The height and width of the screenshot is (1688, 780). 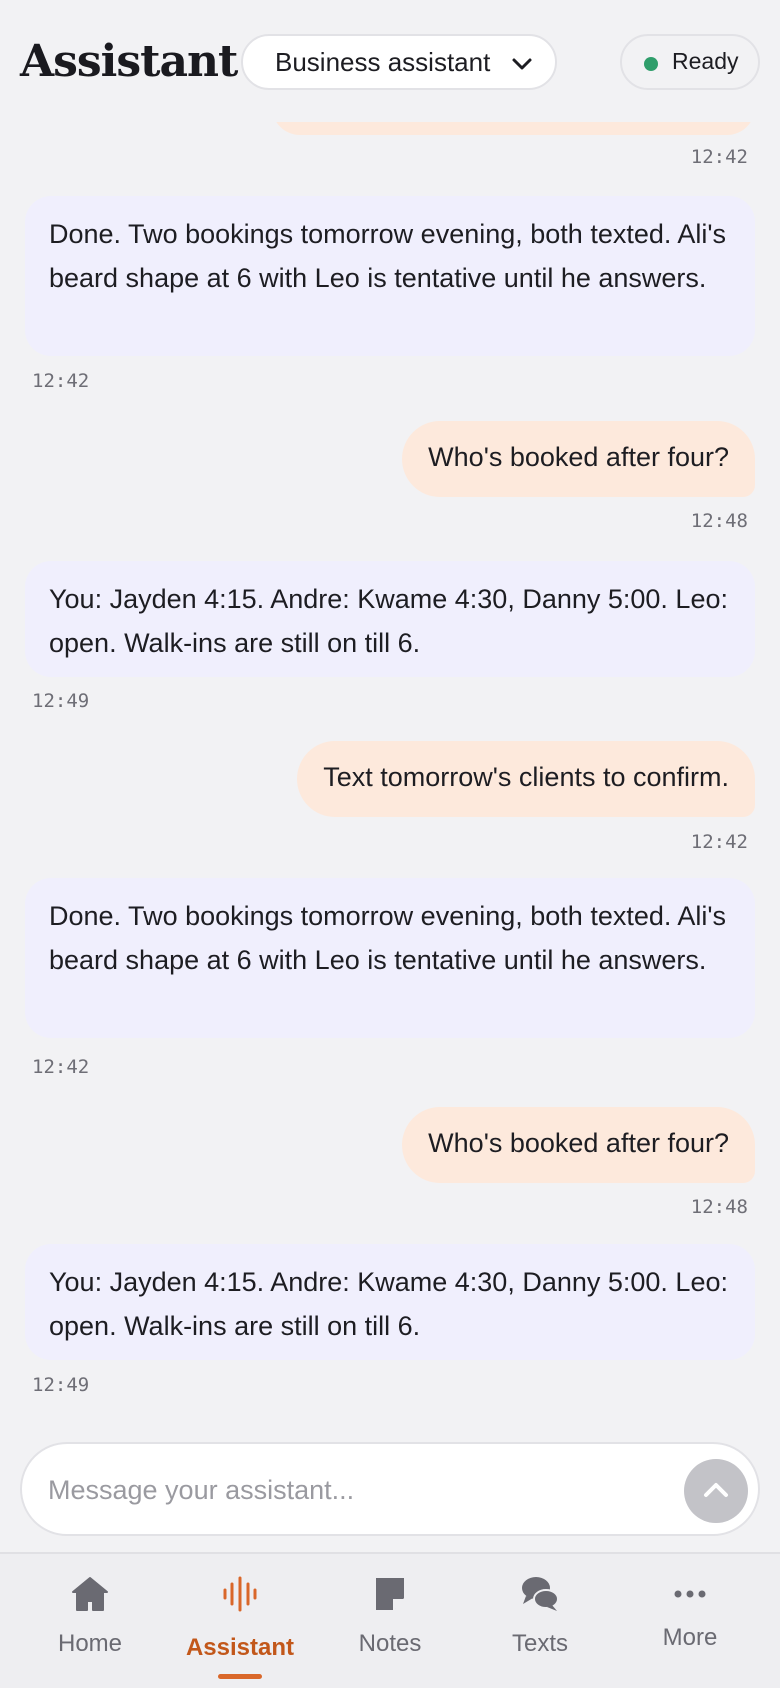 What do you see at coordinates (383, 61) in the screenshot?
I see `assistant-mode-value: Business assistant` at bounding box center [383, 61].